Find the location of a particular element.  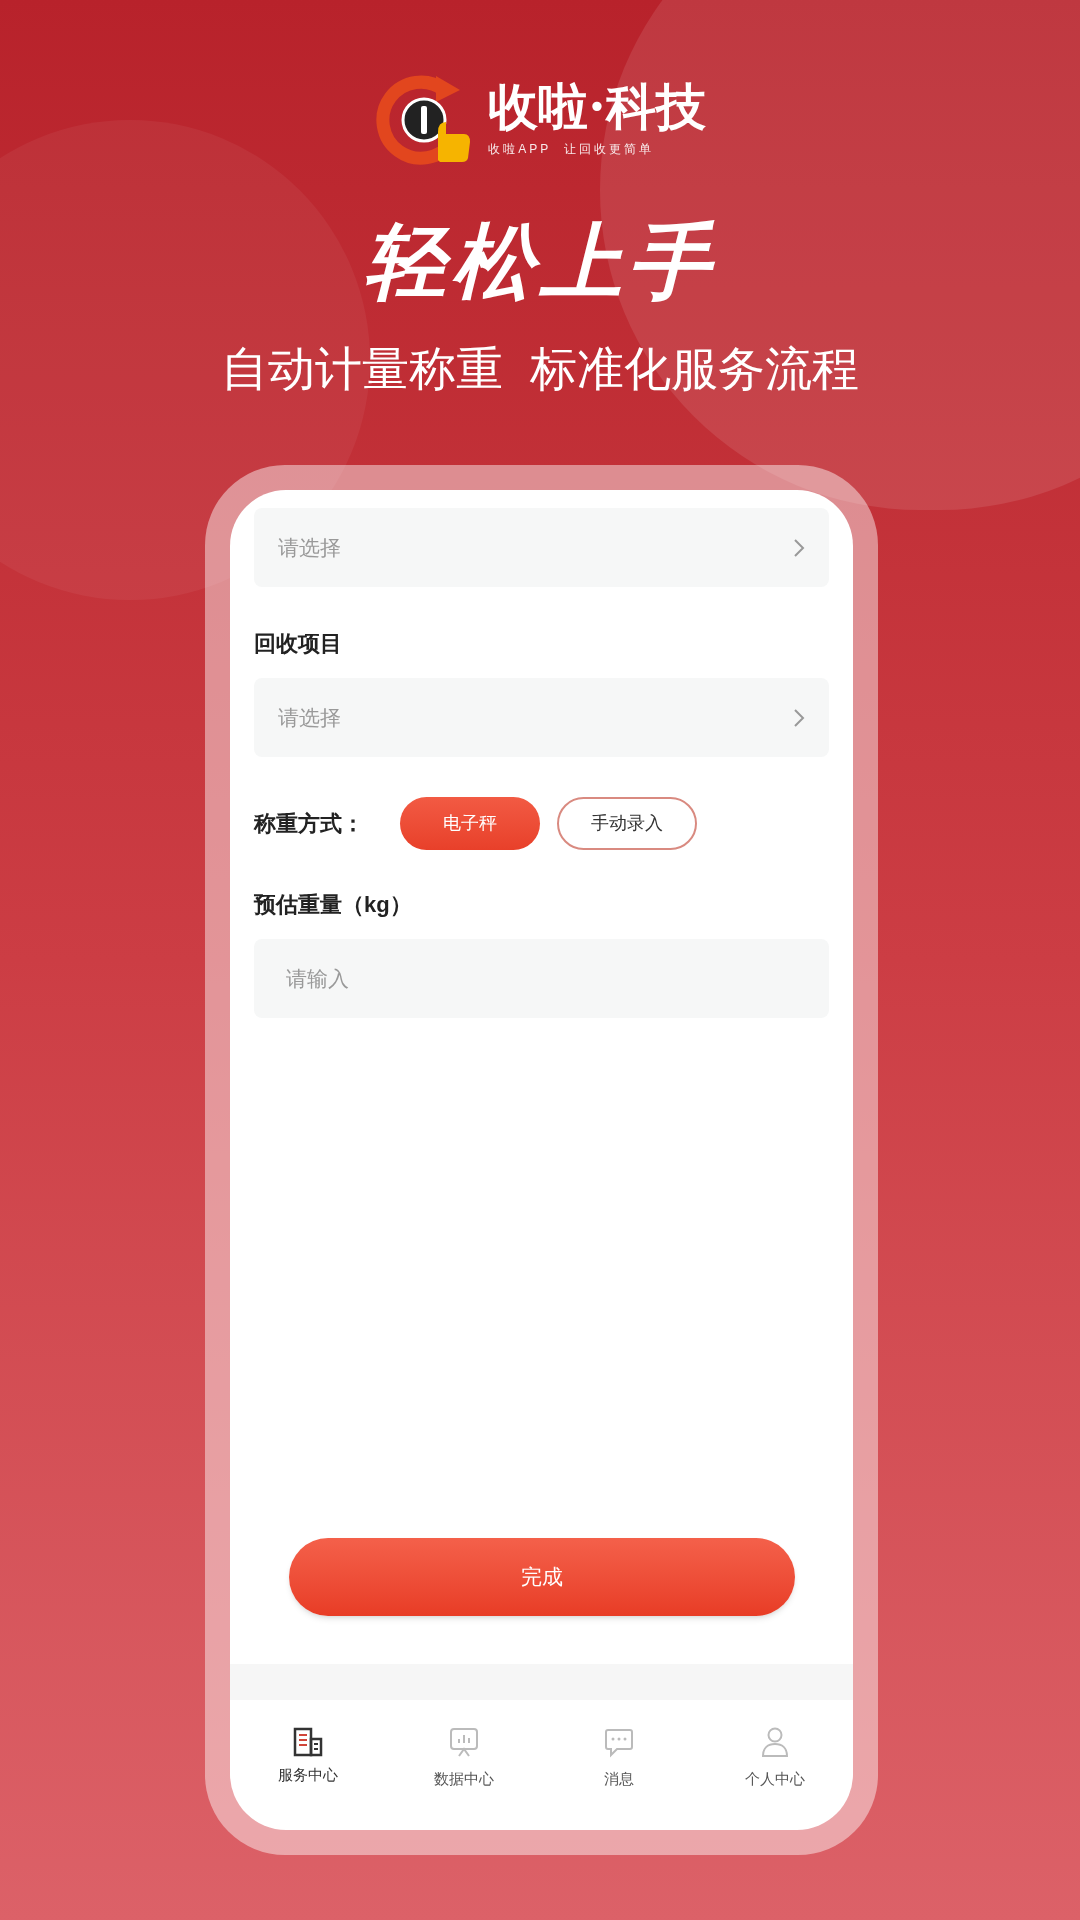

building-icon is located at coordinates (307, 1742).